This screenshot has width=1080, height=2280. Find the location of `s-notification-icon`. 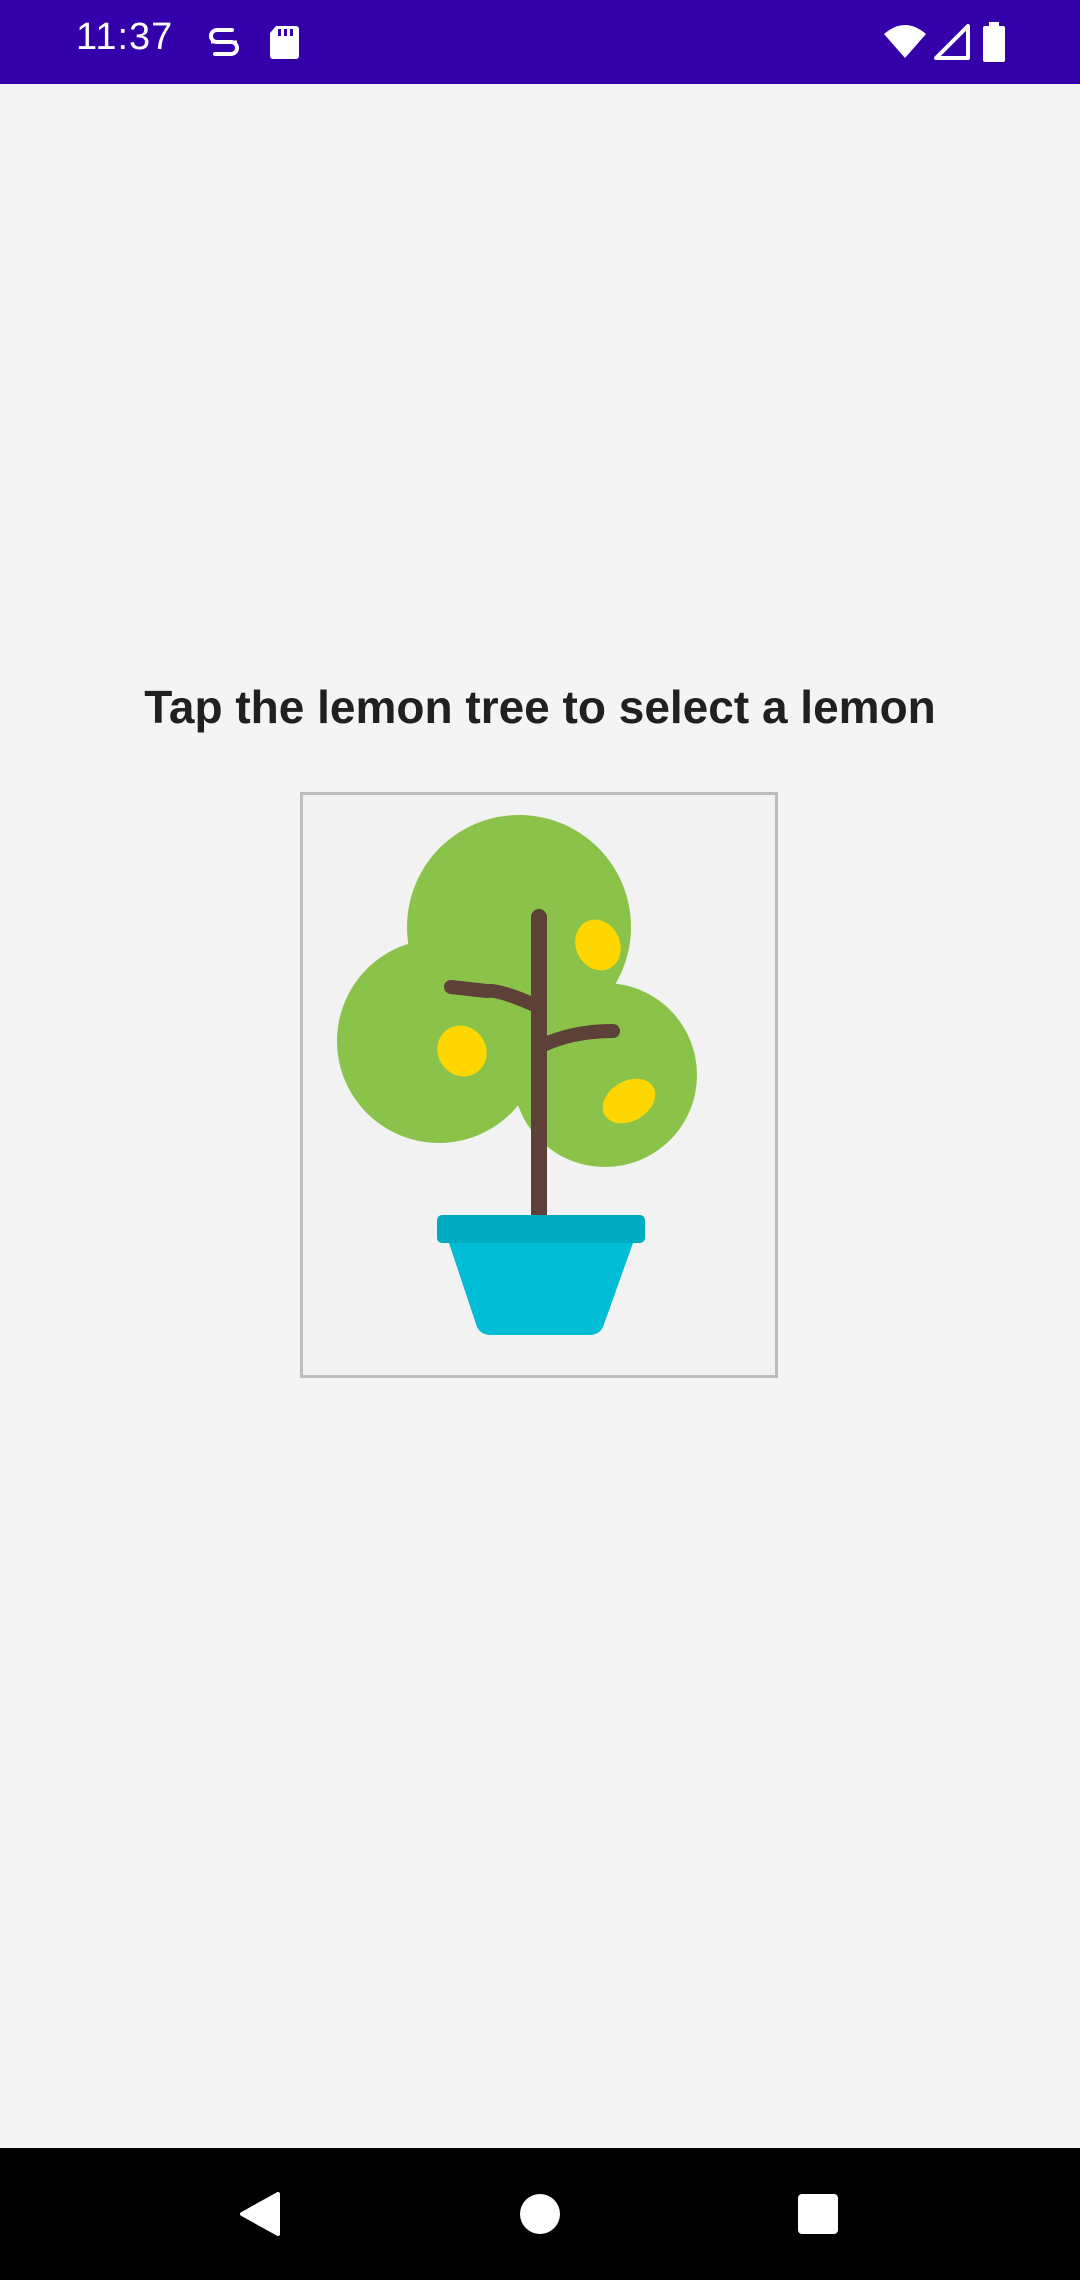

s-notification-icon is located at coordinates (224, 42).